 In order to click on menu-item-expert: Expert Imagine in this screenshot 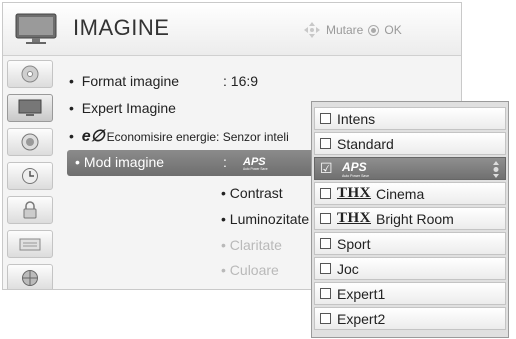, I will do `click(122, 108)`.